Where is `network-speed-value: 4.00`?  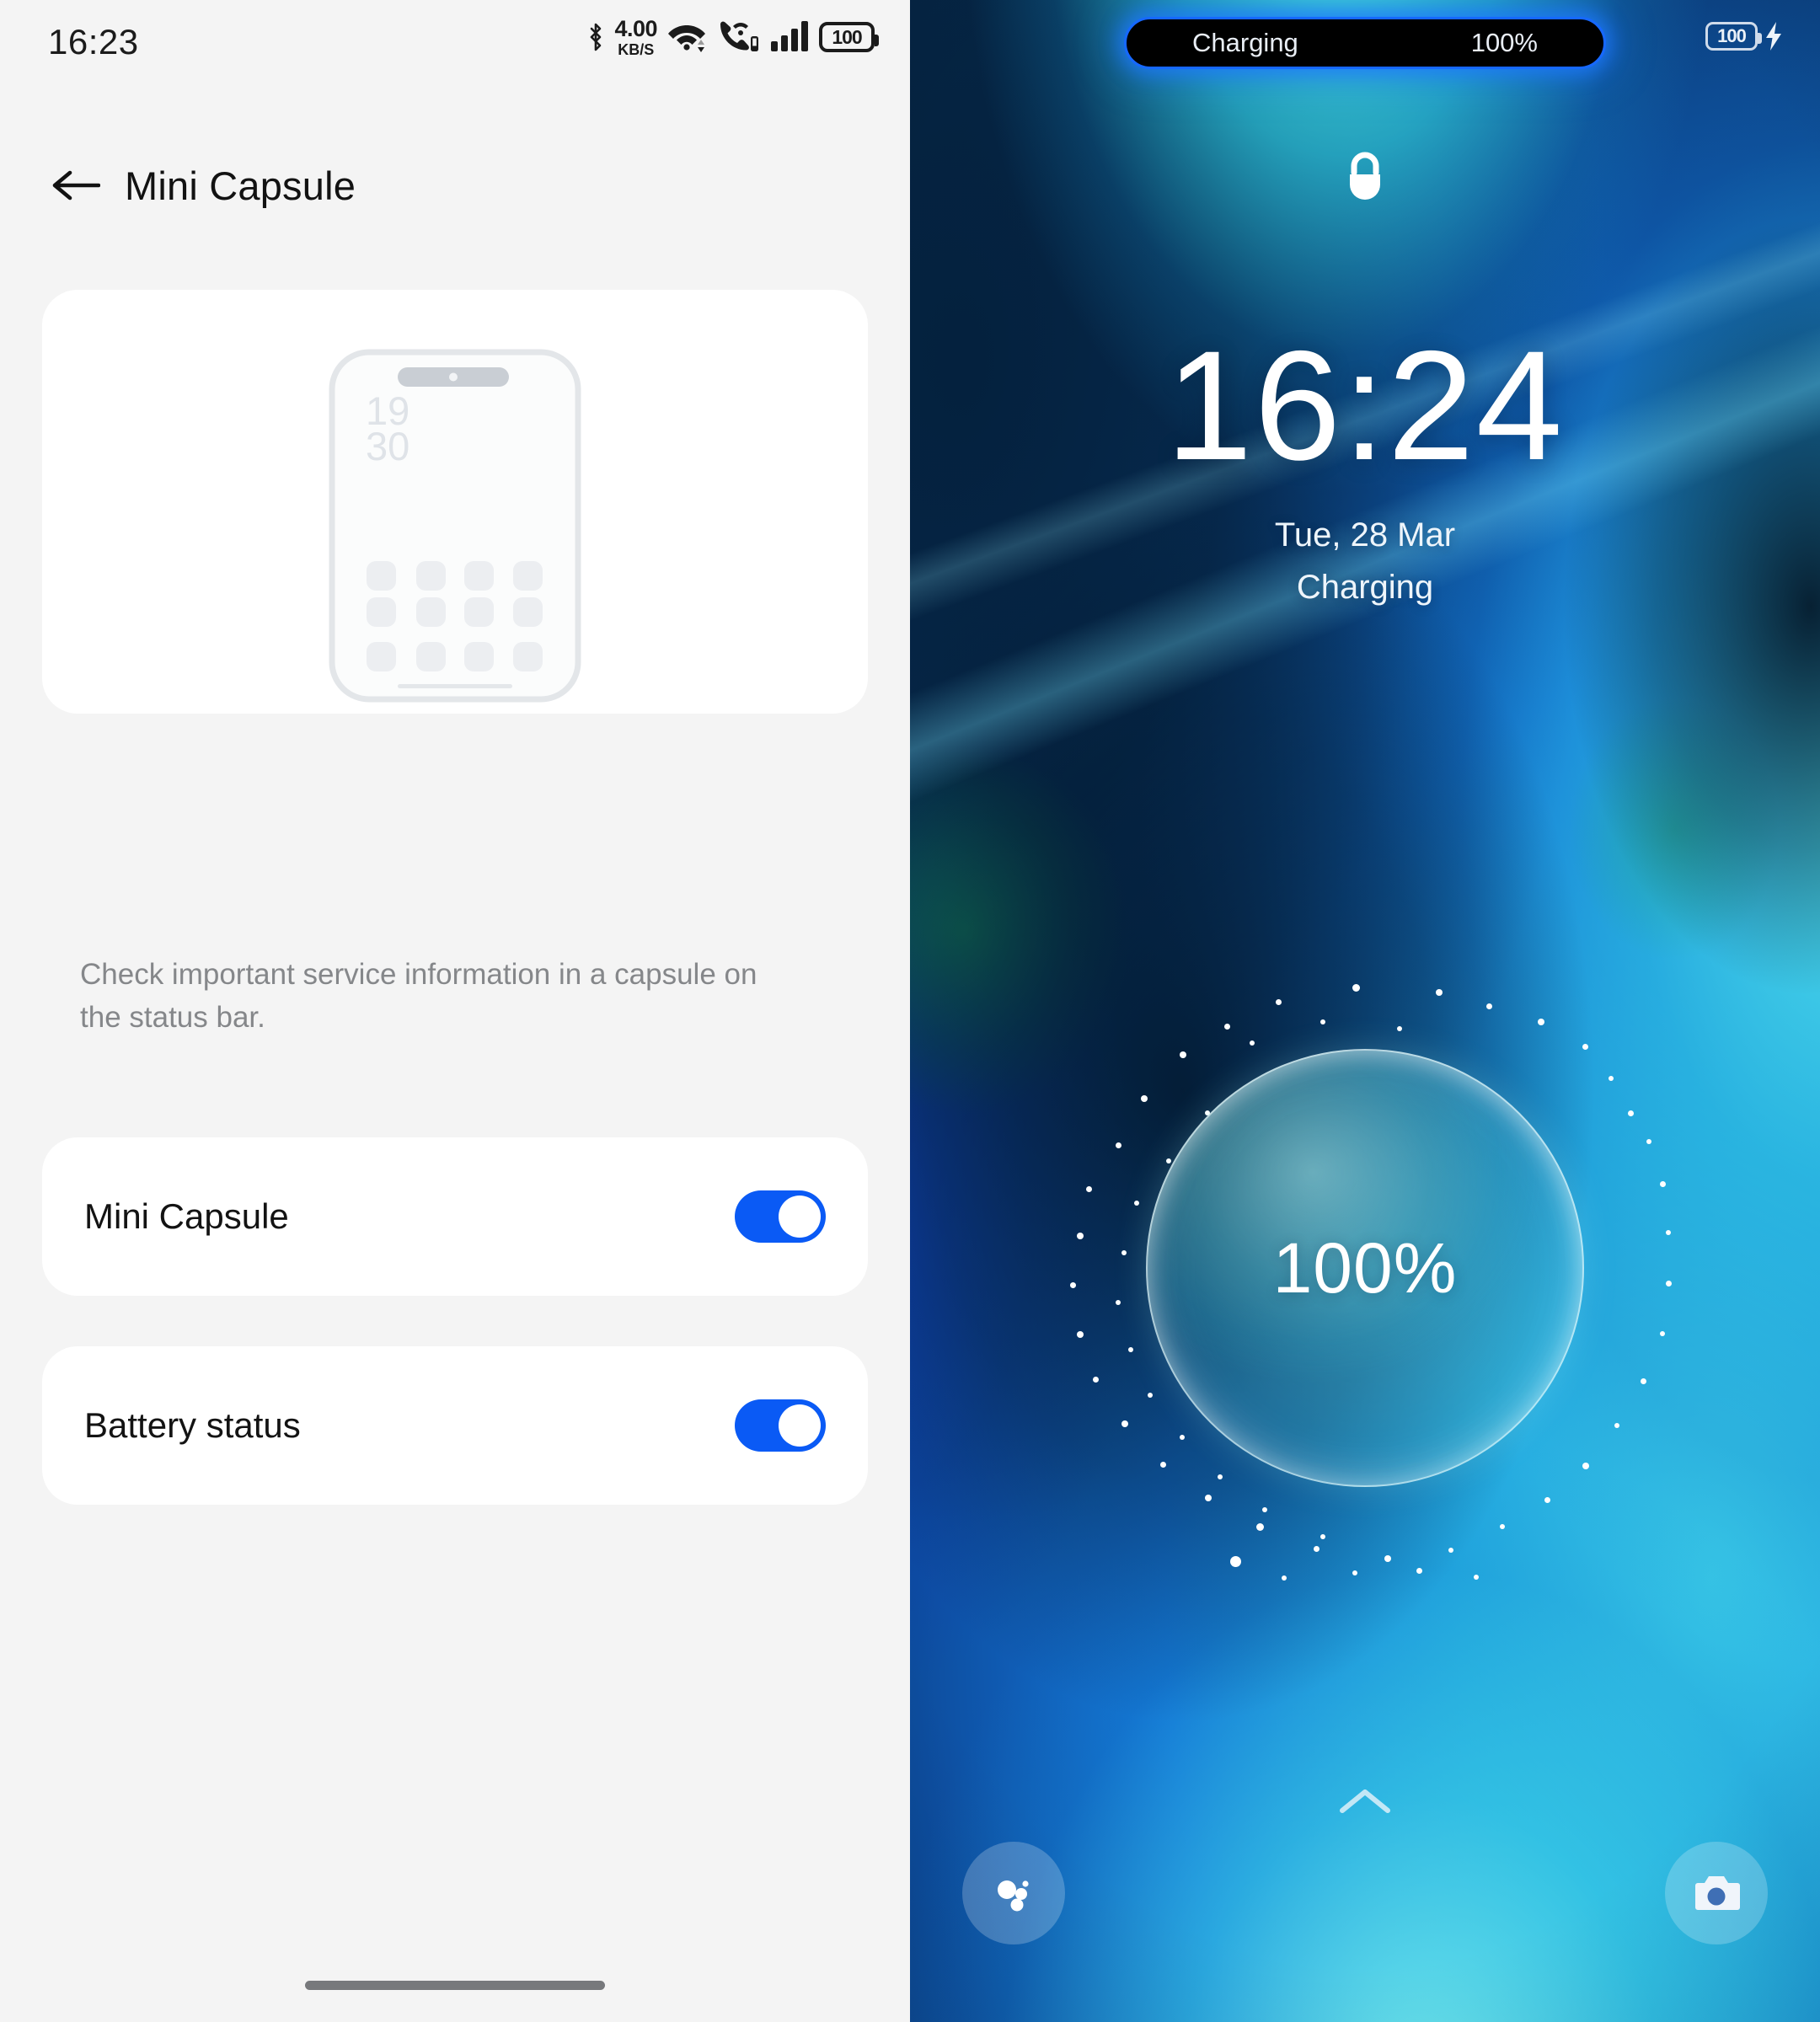
network-speed-value: 4.00 is located at coordinates (635, 28).